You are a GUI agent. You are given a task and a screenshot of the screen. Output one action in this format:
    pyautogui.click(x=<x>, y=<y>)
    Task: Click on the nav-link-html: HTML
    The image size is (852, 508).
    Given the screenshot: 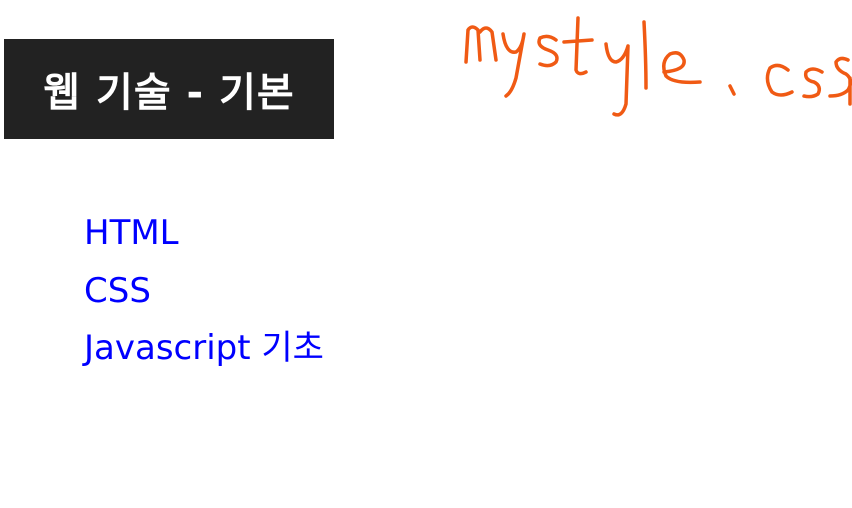 What is the action you would take?
    pyautogui.click(x=131, y=233)
    